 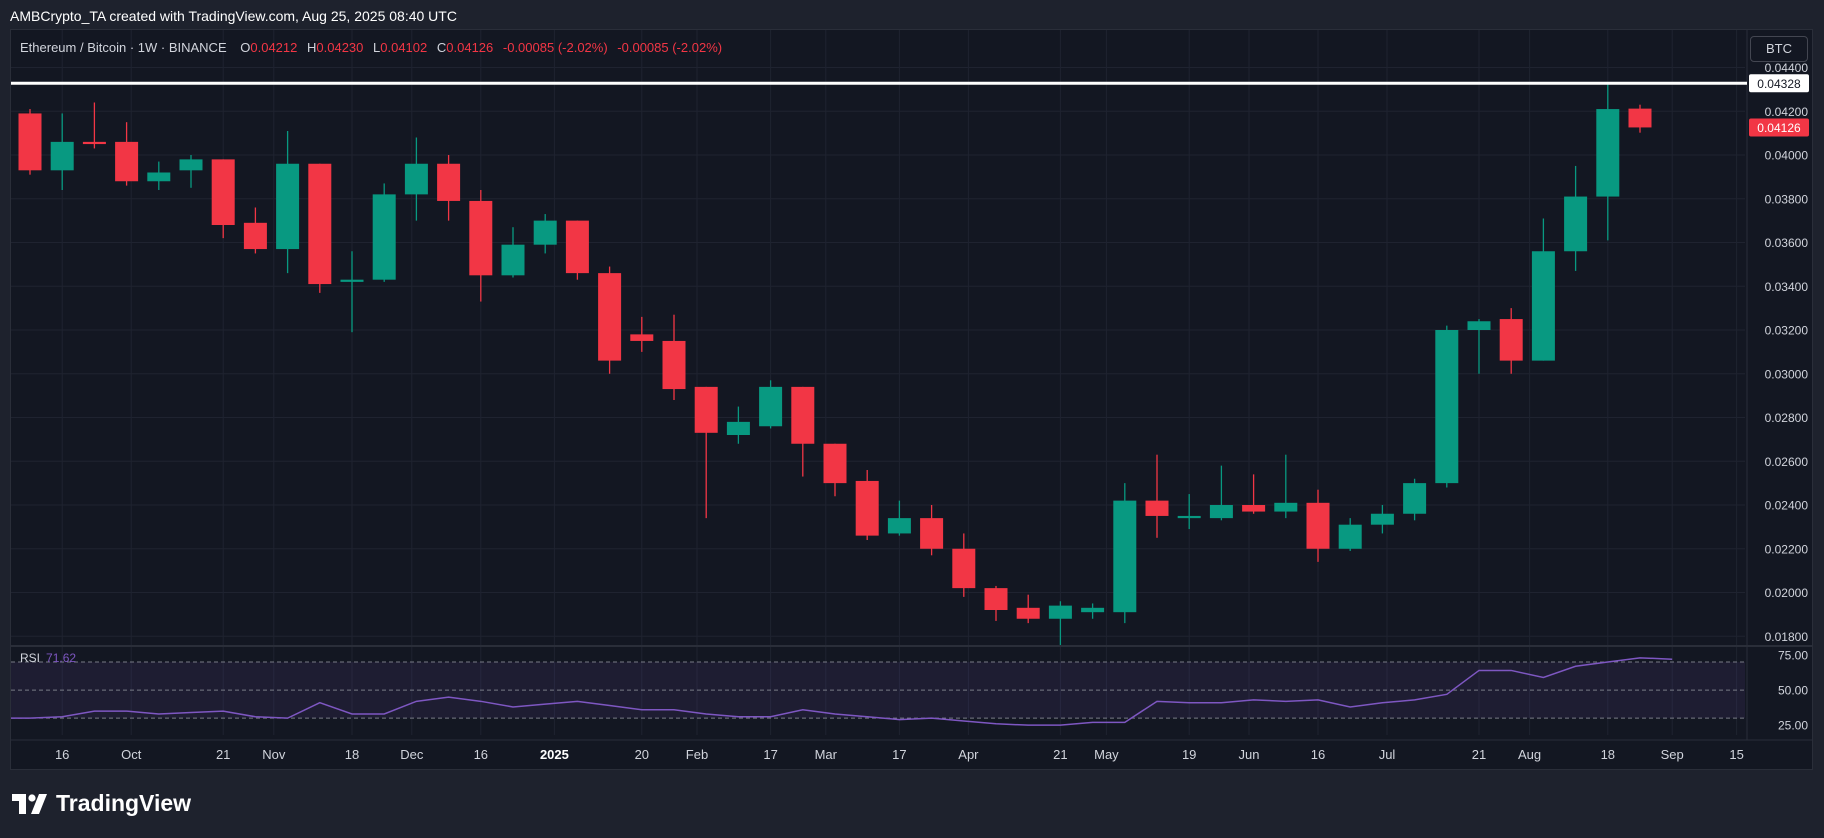 What do you see at coordinates (1779, 49) in the screenshot?
I see `currency-button: BTC` at bounding box center [1779, 49].